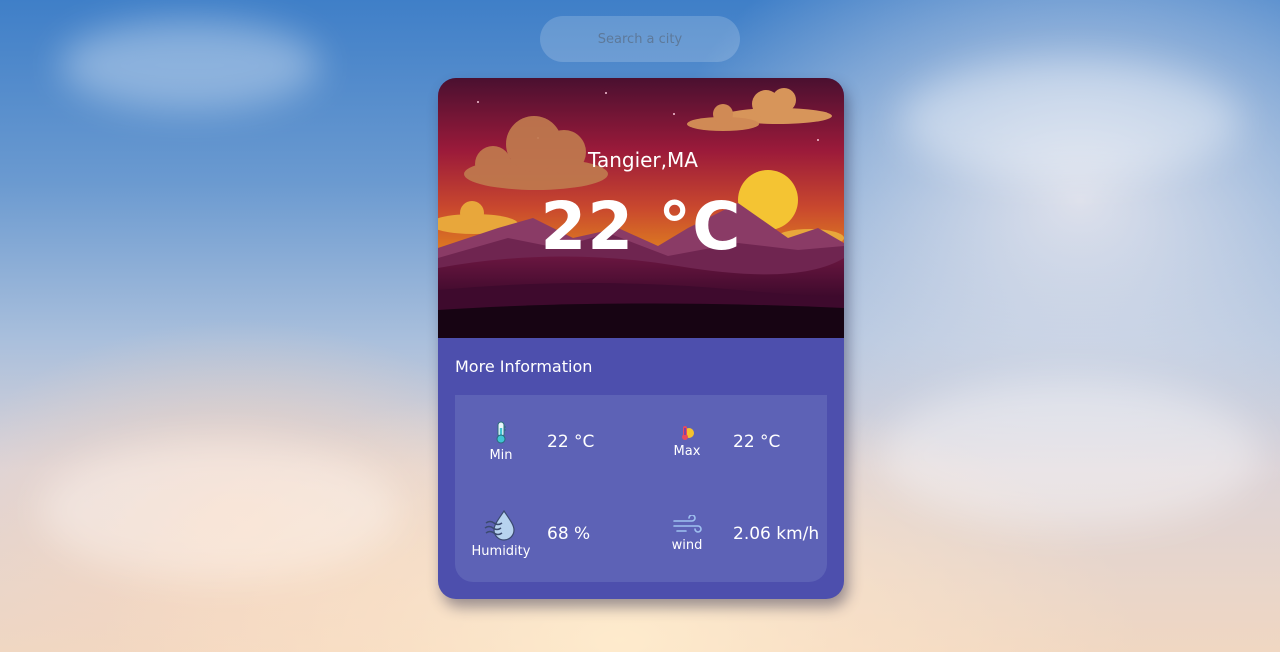 The height and width of the screenshot is (652, 1280). What do you see at coordinates (687, 524) in the screenshot?
I see `wind-icon` at bounding box center [687, 524].